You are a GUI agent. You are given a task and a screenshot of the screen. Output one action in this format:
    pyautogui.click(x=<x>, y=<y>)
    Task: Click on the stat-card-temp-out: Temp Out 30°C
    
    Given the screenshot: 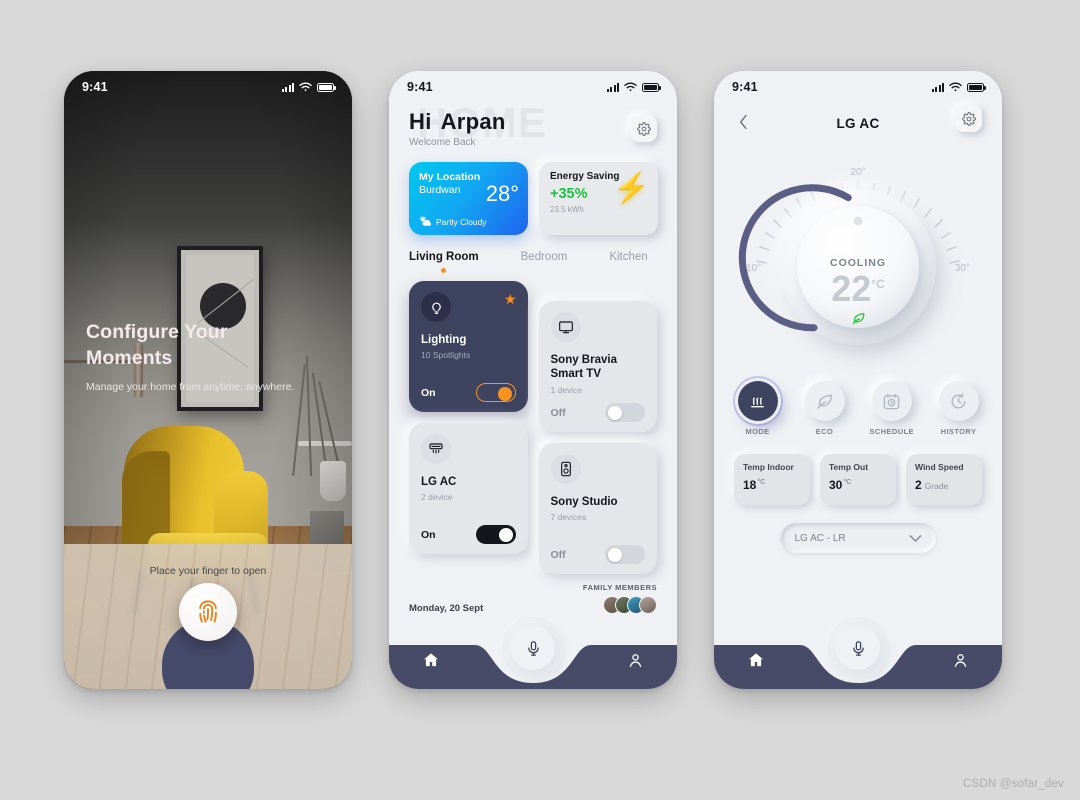 What is the action you would take?
    pyautogui.click(x=858, y=479)
    